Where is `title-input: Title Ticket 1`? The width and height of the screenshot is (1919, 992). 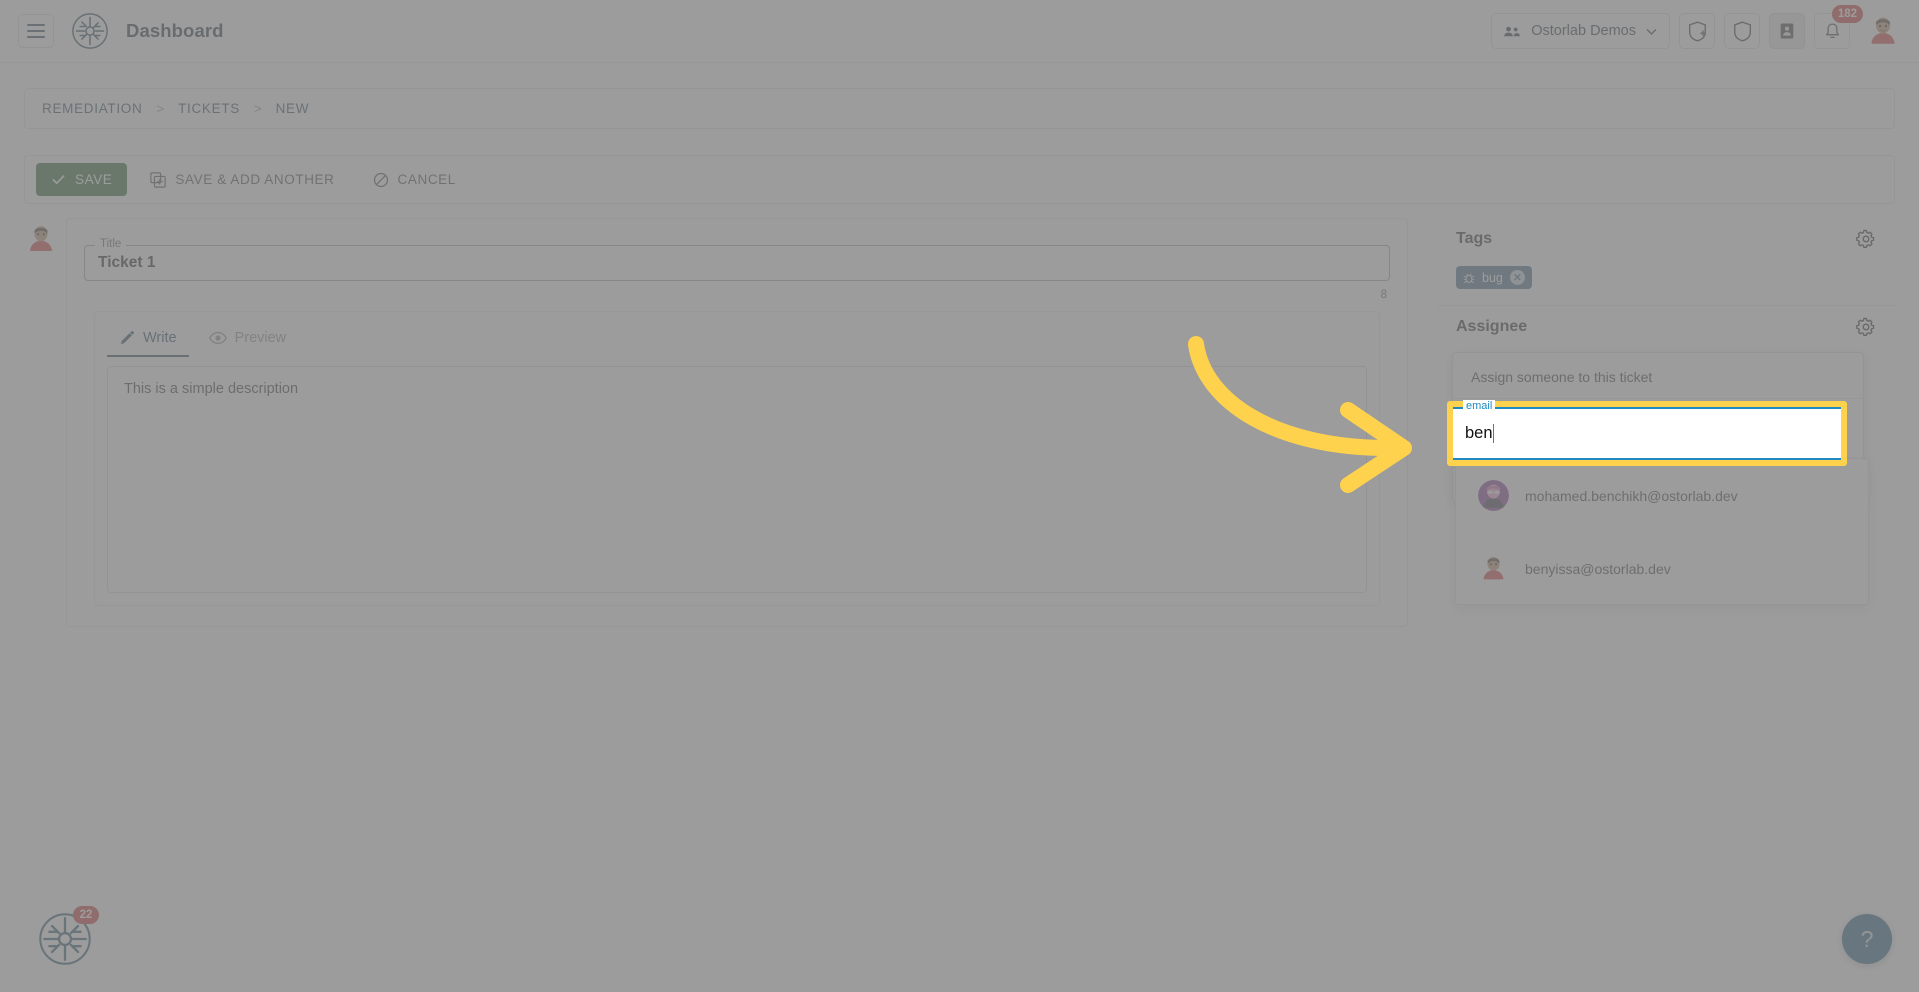
title-input: Title Ticket 1 is located at coordinates (737, 259).